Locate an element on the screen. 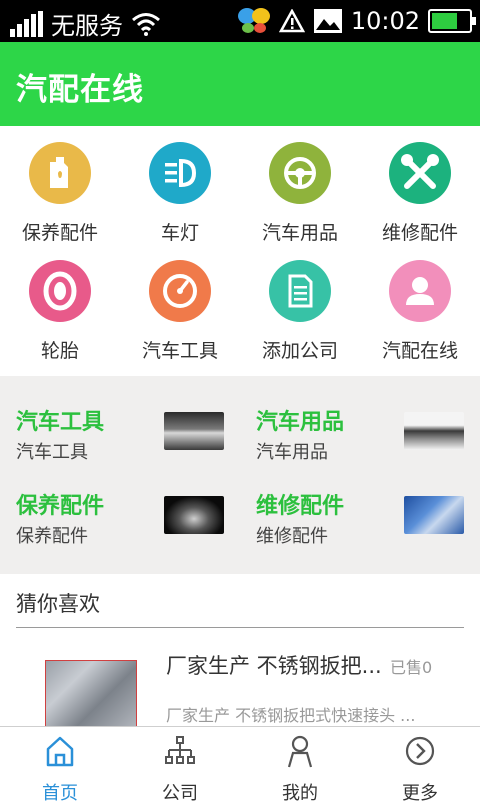 This screenshot has height=805, width=480. status-time: 10:02 is located at coordinates (385, 21).